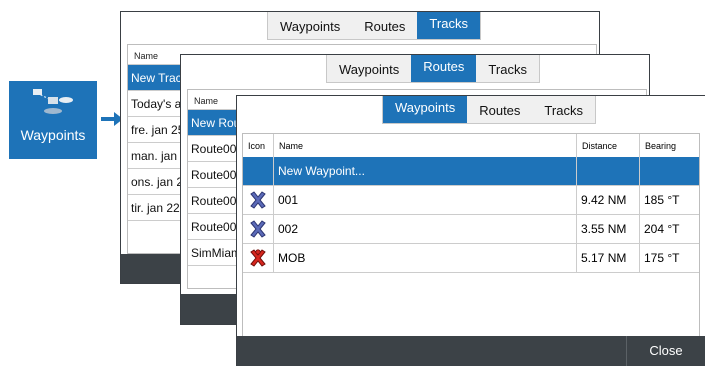 This screenshot has width=705, height=366. I want to click on distance-cell: 3.55 NM, so click(608, 229).